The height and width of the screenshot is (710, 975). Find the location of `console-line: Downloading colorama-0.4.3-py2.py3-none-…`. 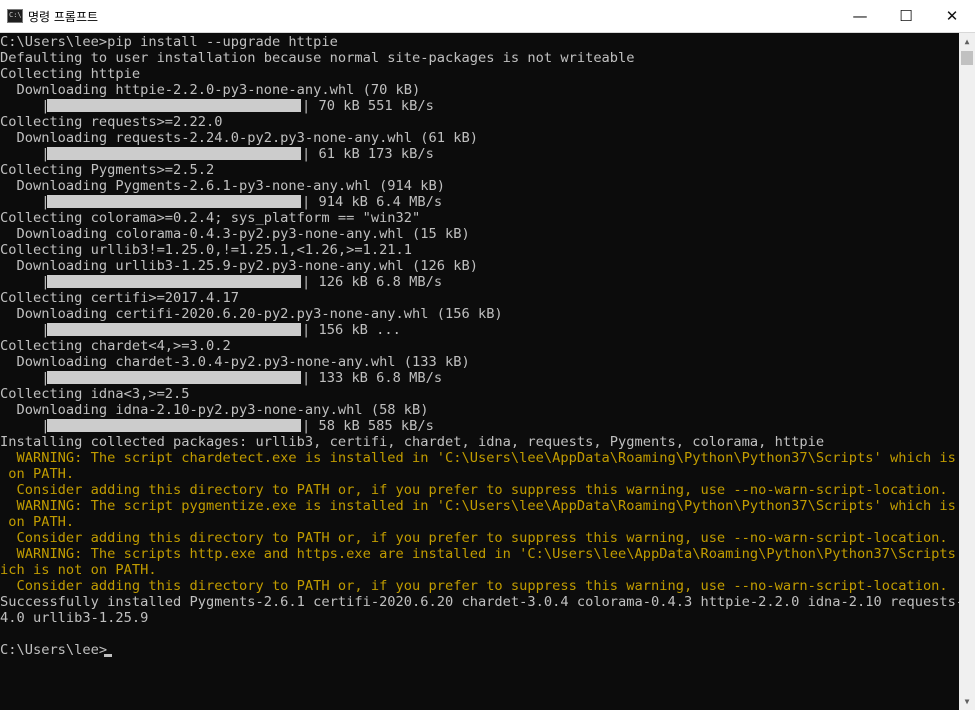

console-line: Downloading colorama-0.4.3-py2.py3-none-… is located at coordinates (235, 234).